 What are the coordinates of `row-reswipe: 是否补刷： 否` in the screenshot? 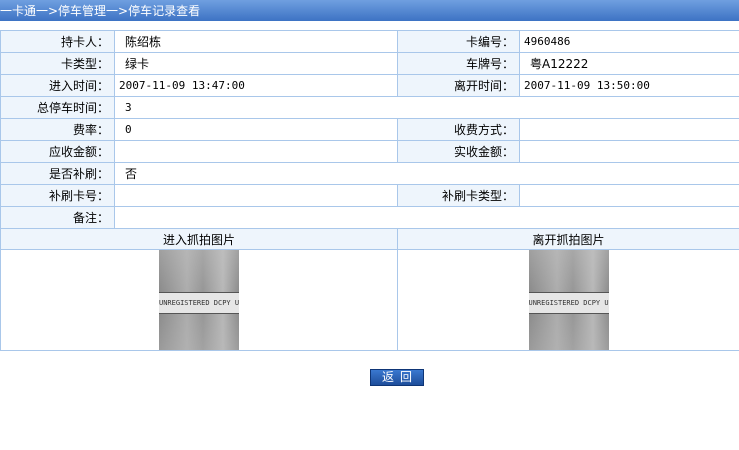 It's located at (369, 173).